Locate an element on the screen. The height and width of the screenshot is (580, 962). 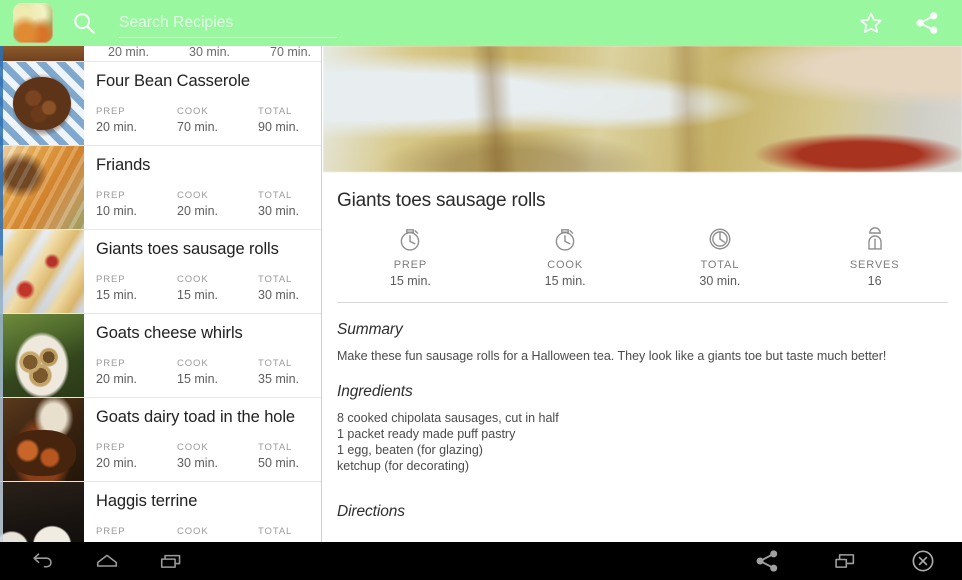
star-icon is located at coordinates (871, 23).